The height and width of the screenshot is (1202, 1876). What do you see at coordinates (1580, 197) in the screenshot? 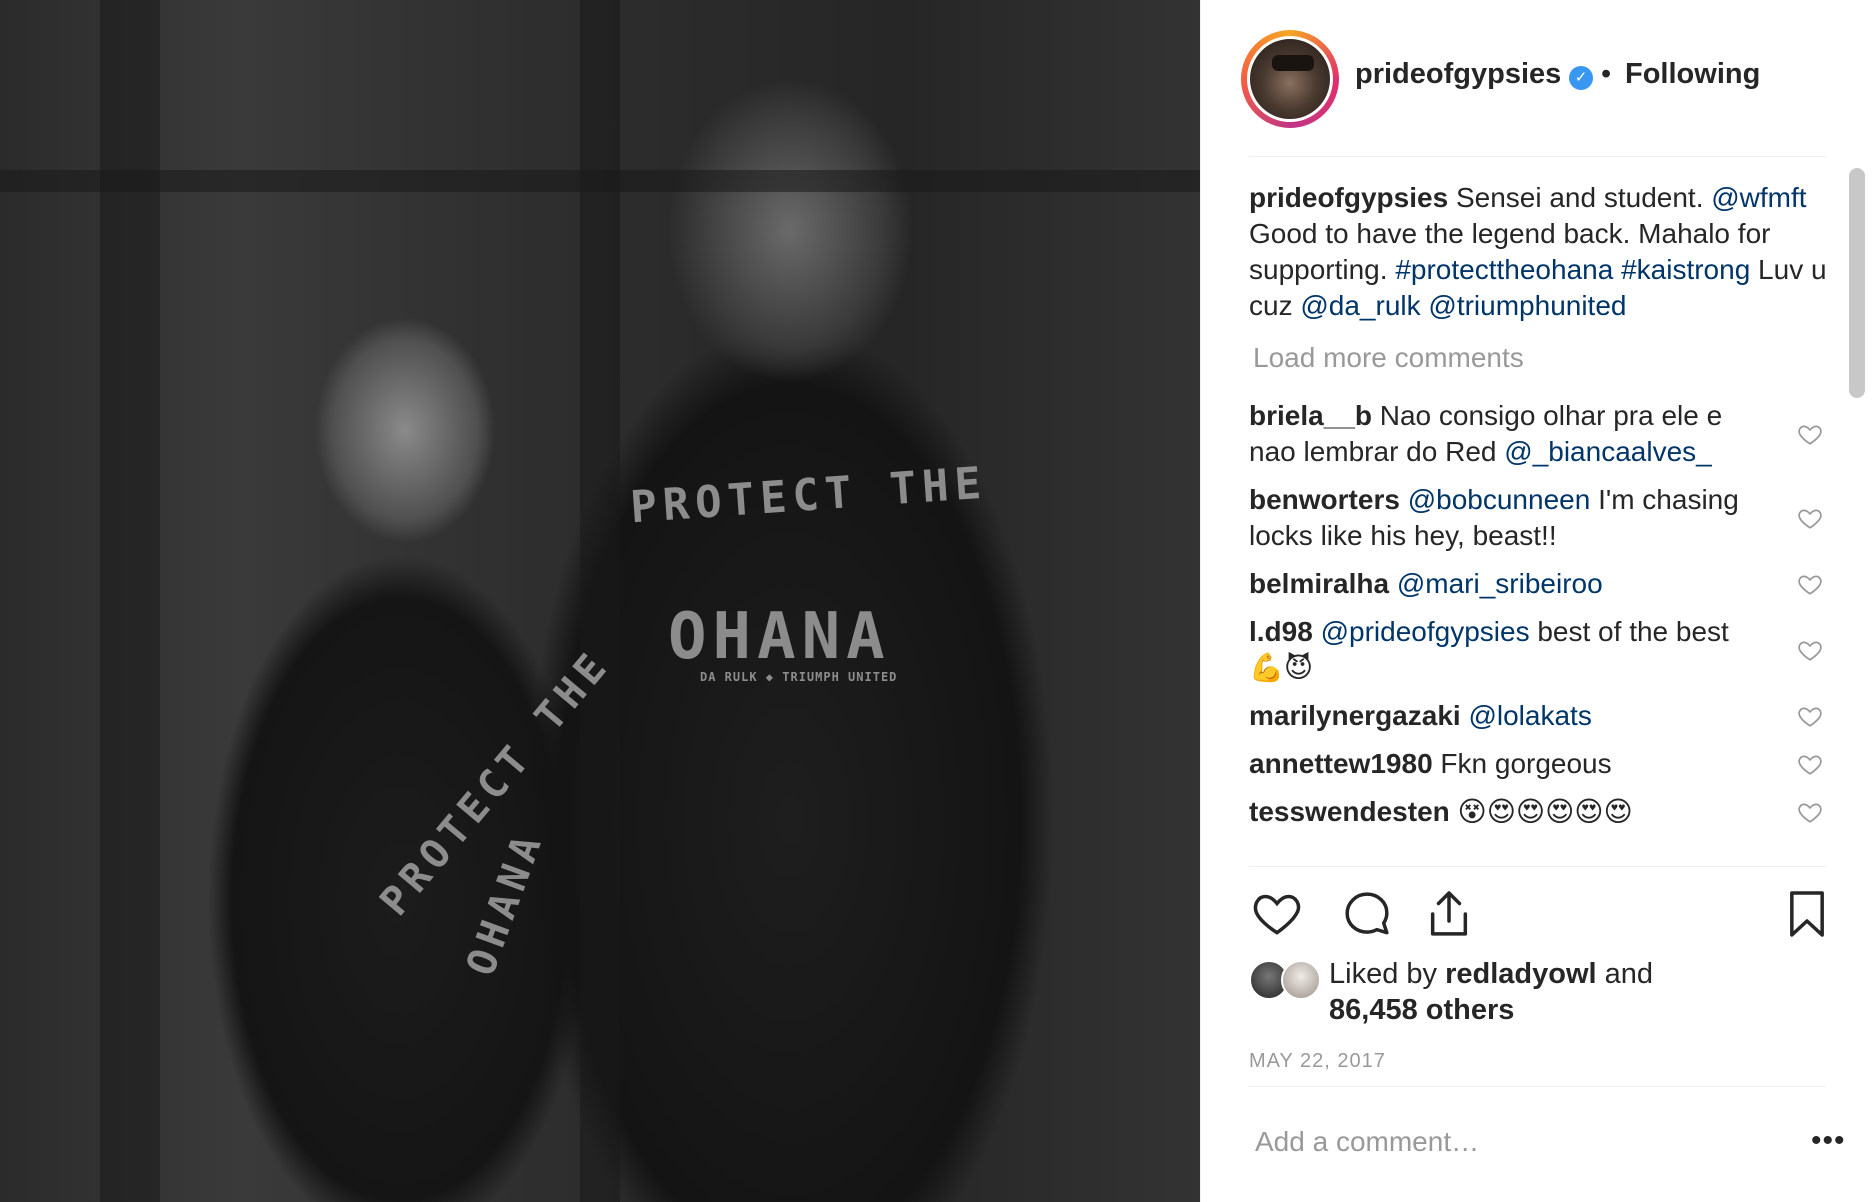
I see `caption-text: Sensei and student.` at bounding box center [1580, 197].